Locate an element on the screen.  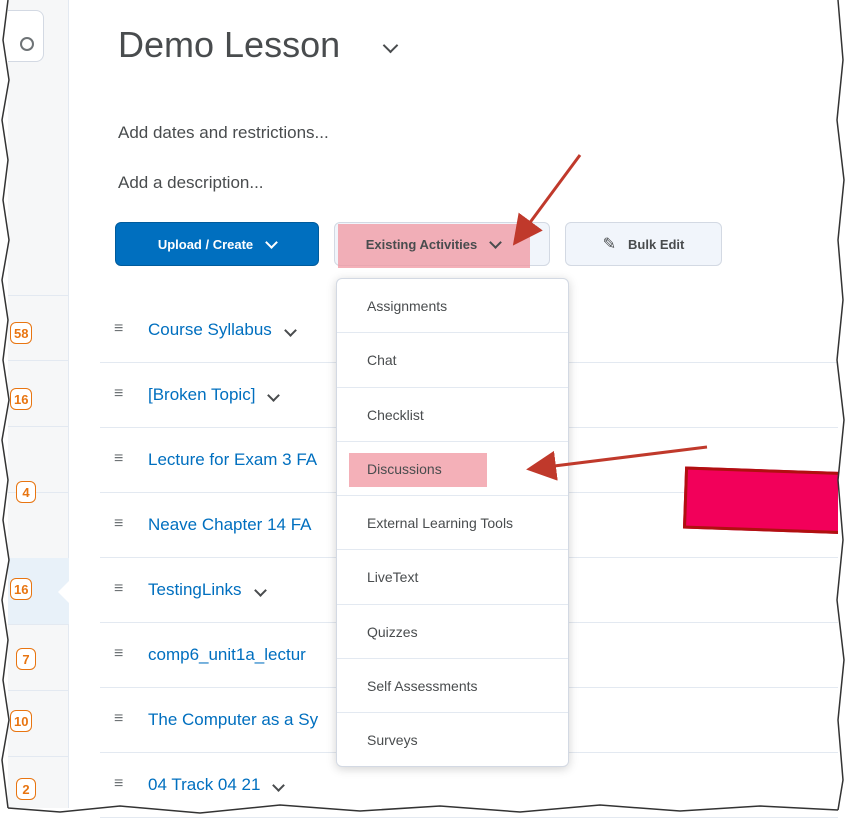
menu-item-chat: Chat is located at coordinates (452, 360).